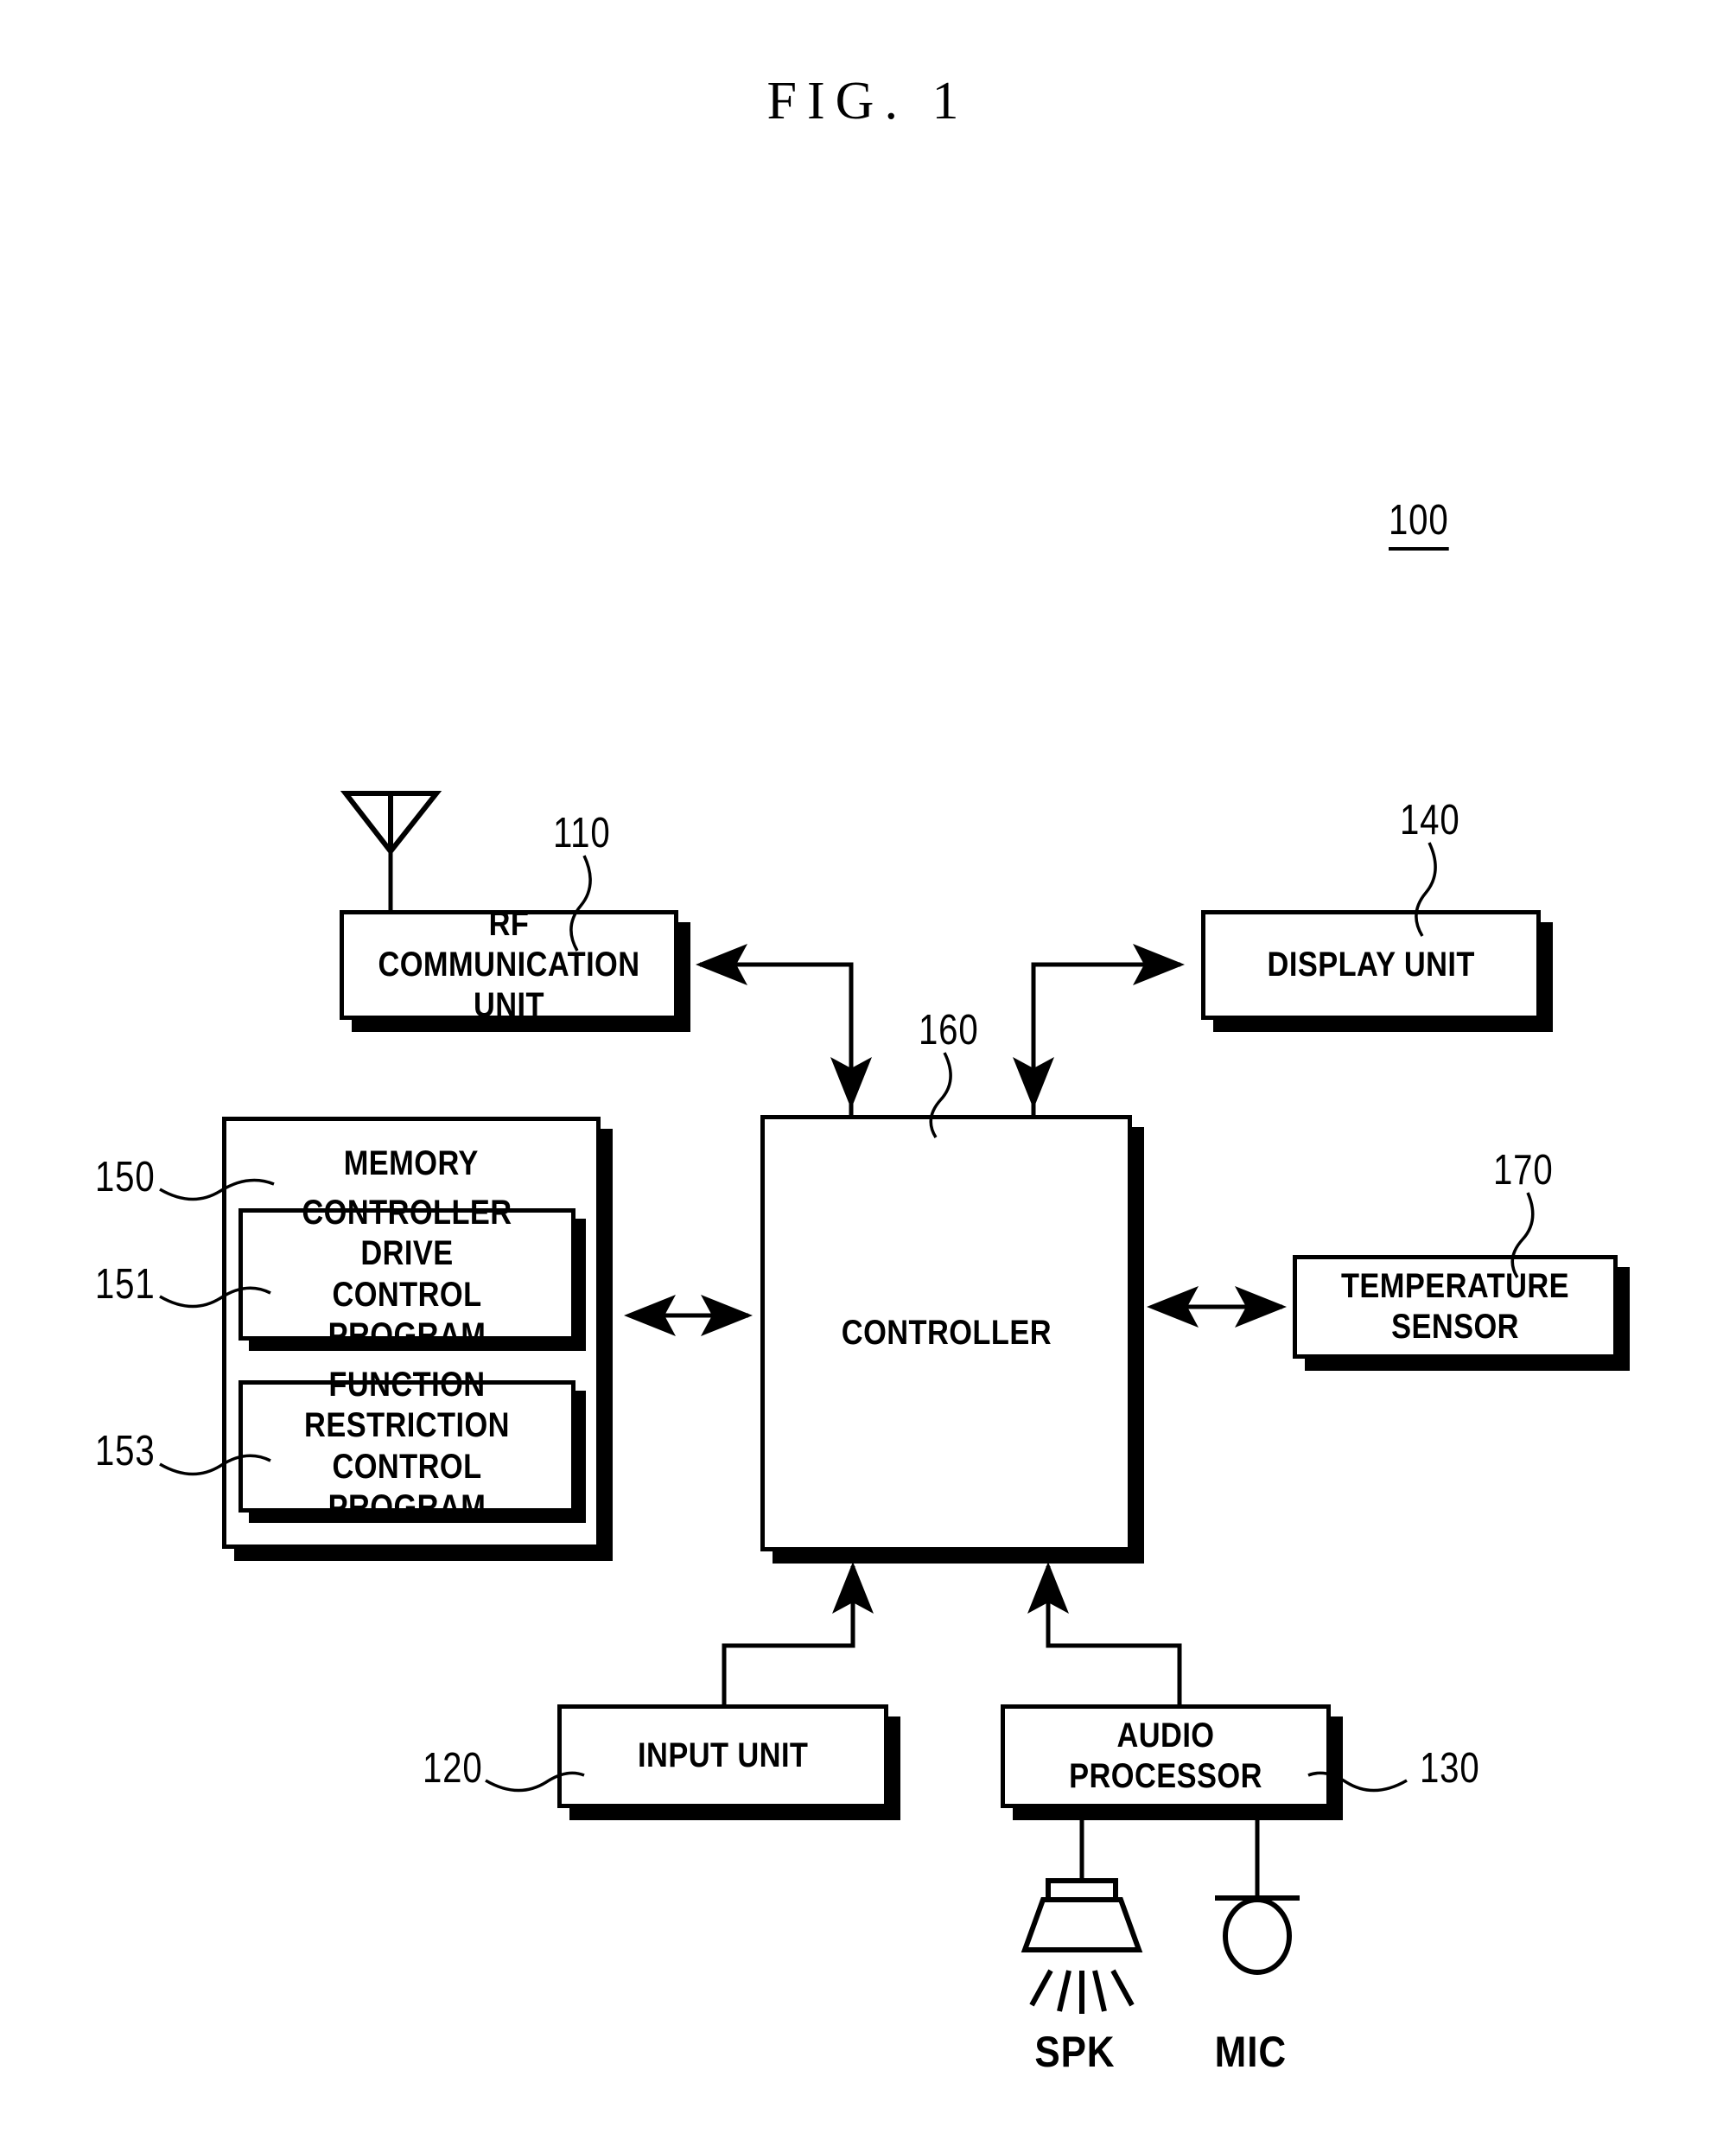 The height and width of the screenshot is (2140, 1736). I want to click on block-controller: CONTROLLER, so click(946, 1333).